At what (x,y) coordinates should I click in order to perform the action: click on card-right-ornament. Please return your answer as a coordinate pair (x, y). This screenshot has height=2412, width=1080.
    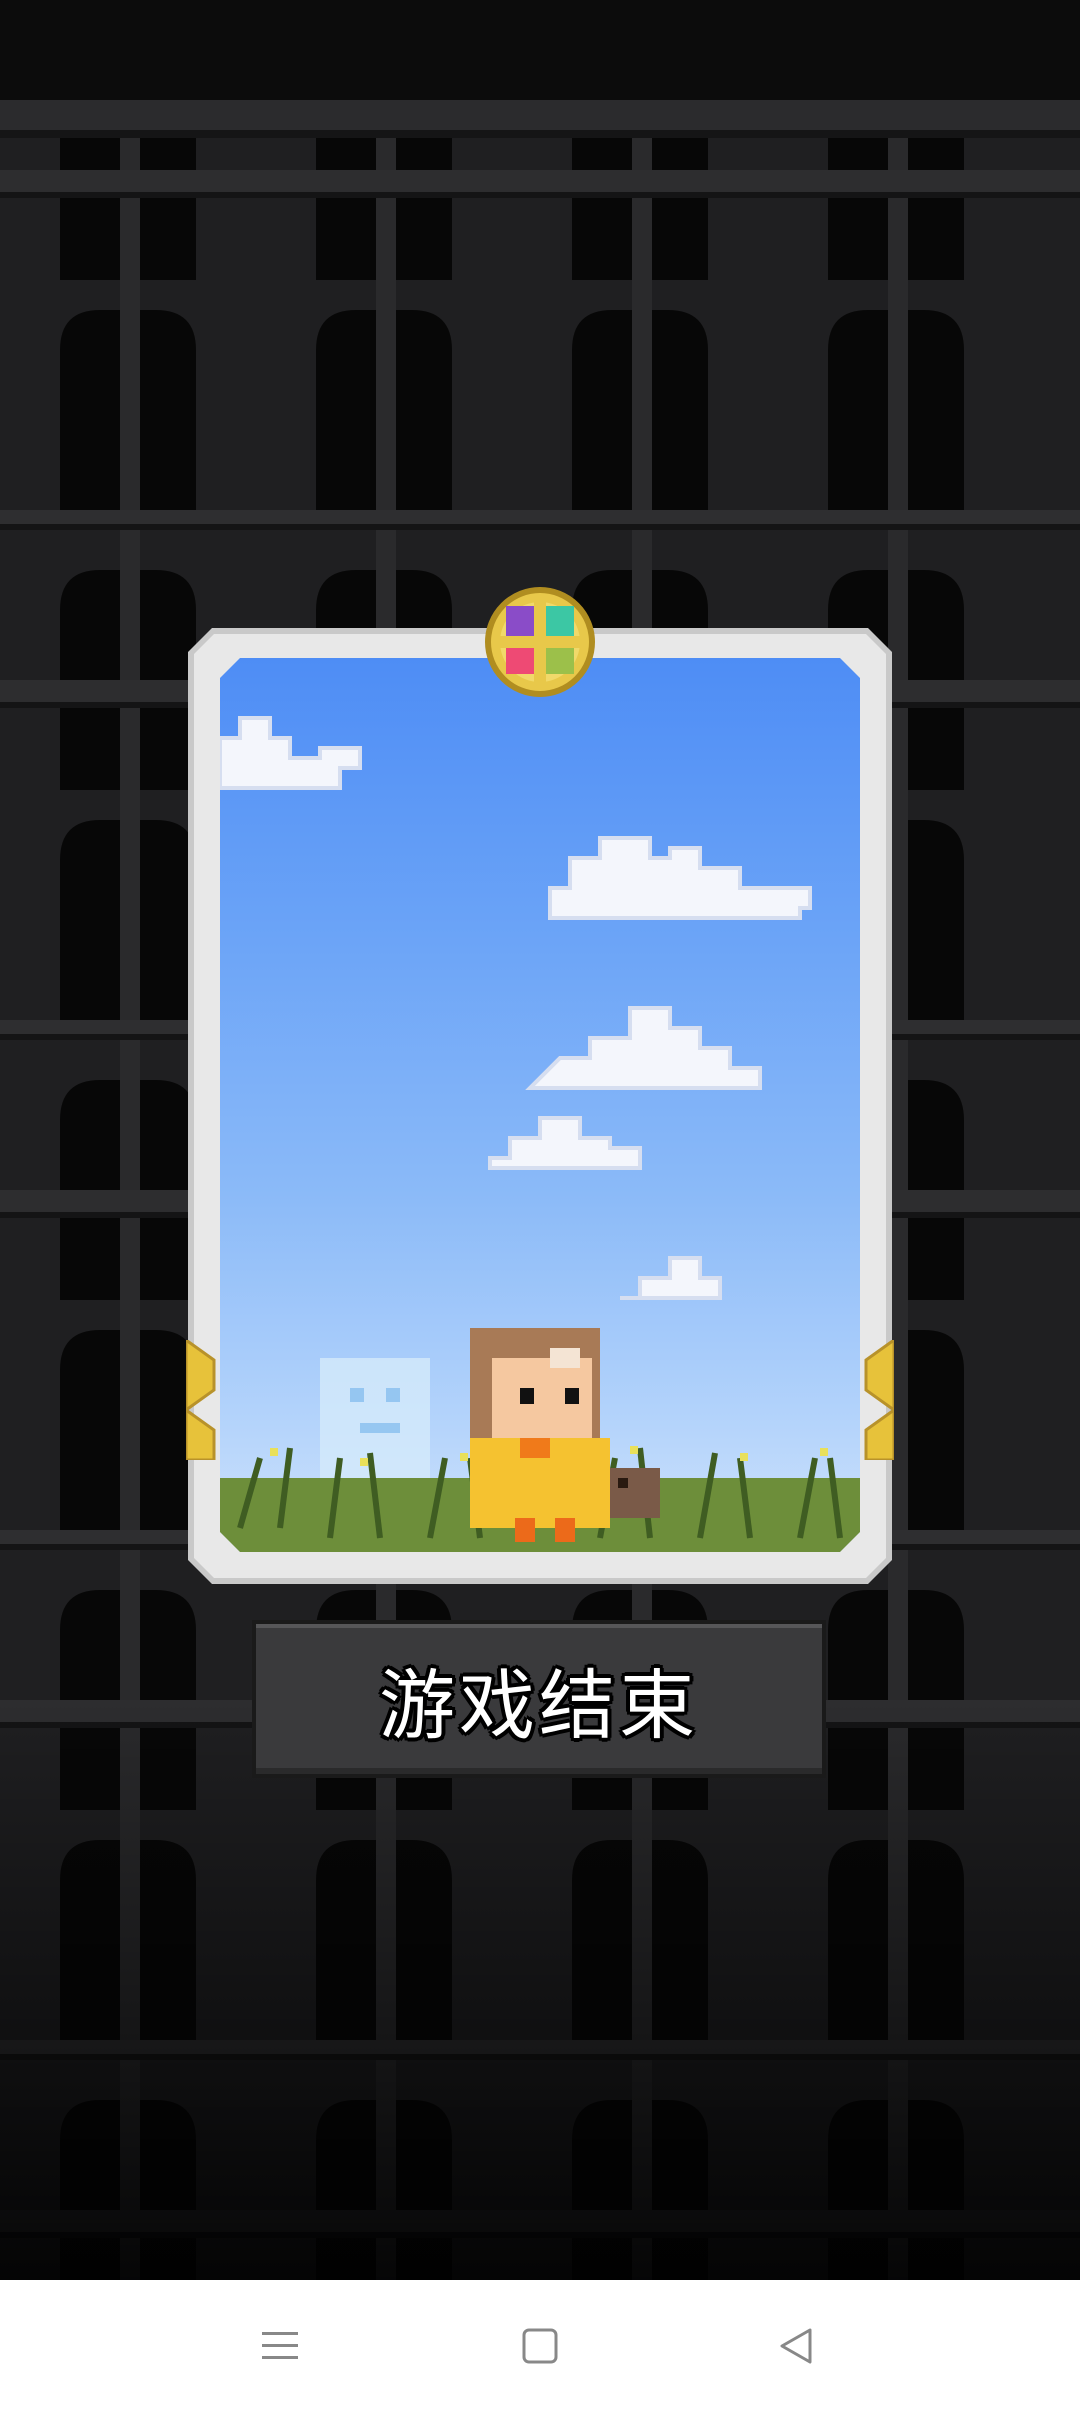
    Looking at the image, I should click on (879, 1400).